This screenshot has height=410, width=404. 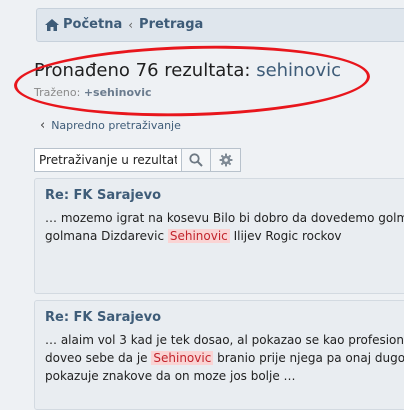 I want to click on page-title-prefix: Pronađeno 76 rezultata:, so click(x=142, y=70).